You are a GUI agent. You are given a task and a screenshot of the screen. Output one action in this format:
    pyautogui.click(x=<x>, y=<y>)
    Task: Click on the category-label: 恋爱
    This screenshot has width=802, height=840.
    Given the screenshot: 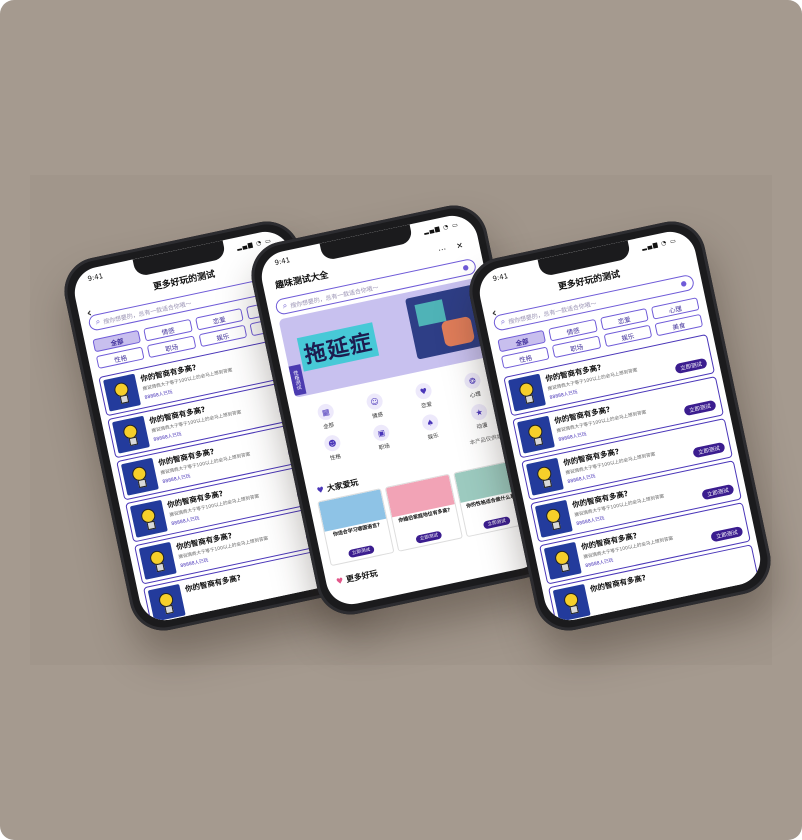 What is the action you would take?
    pyautogui.click(x=426, y=405)
    